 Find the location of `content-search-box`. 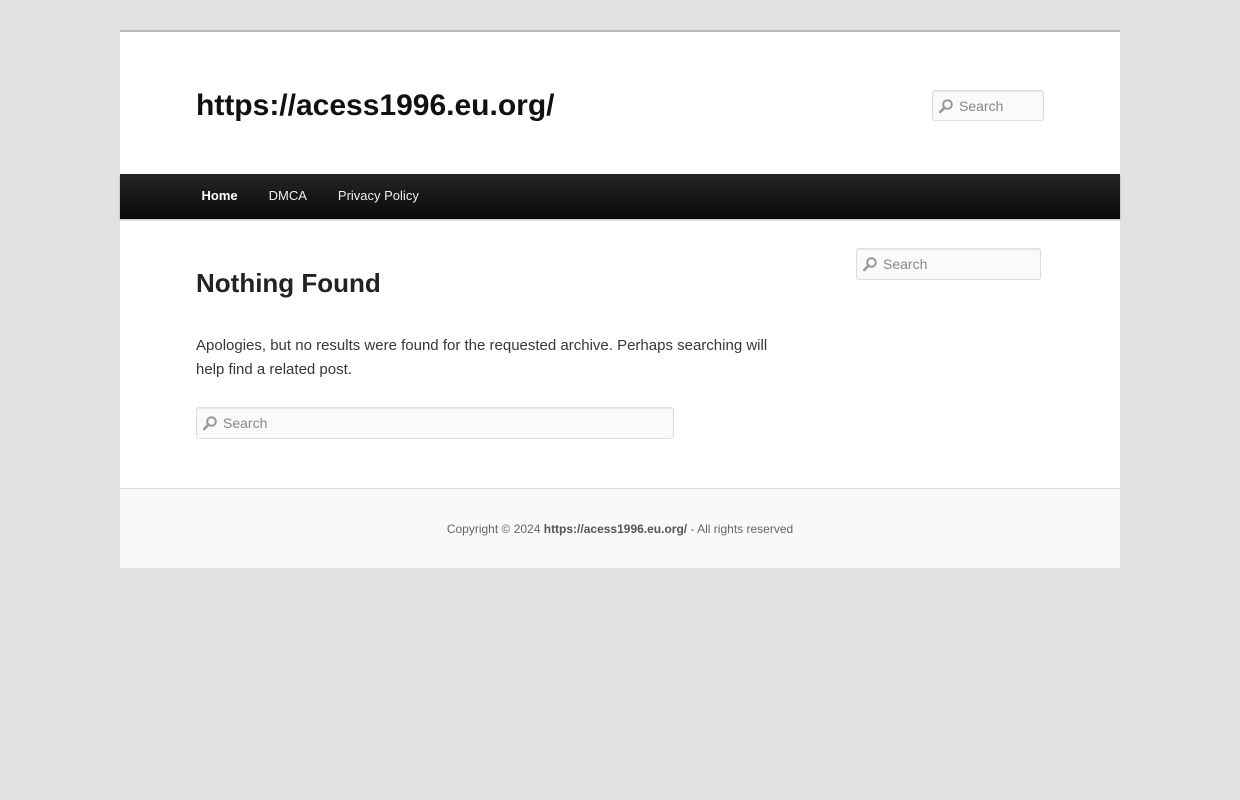

content-search-box is located at coordinates (435, 423).